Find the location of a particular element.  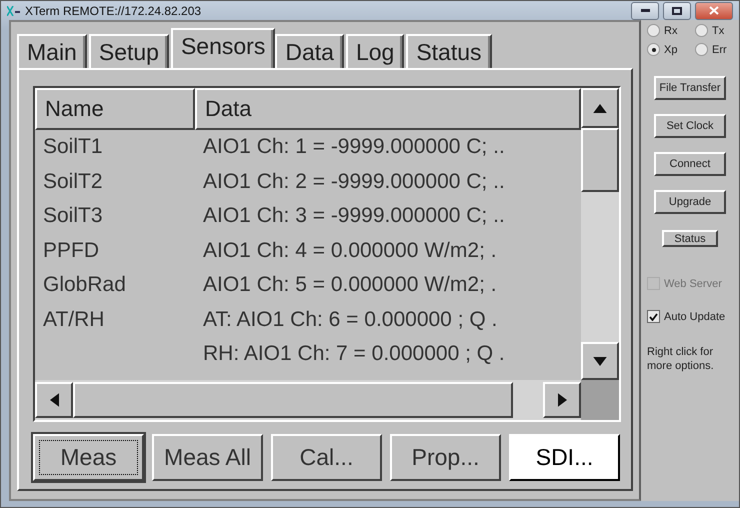

action-button: Meas is located at coordinates (88, 457).